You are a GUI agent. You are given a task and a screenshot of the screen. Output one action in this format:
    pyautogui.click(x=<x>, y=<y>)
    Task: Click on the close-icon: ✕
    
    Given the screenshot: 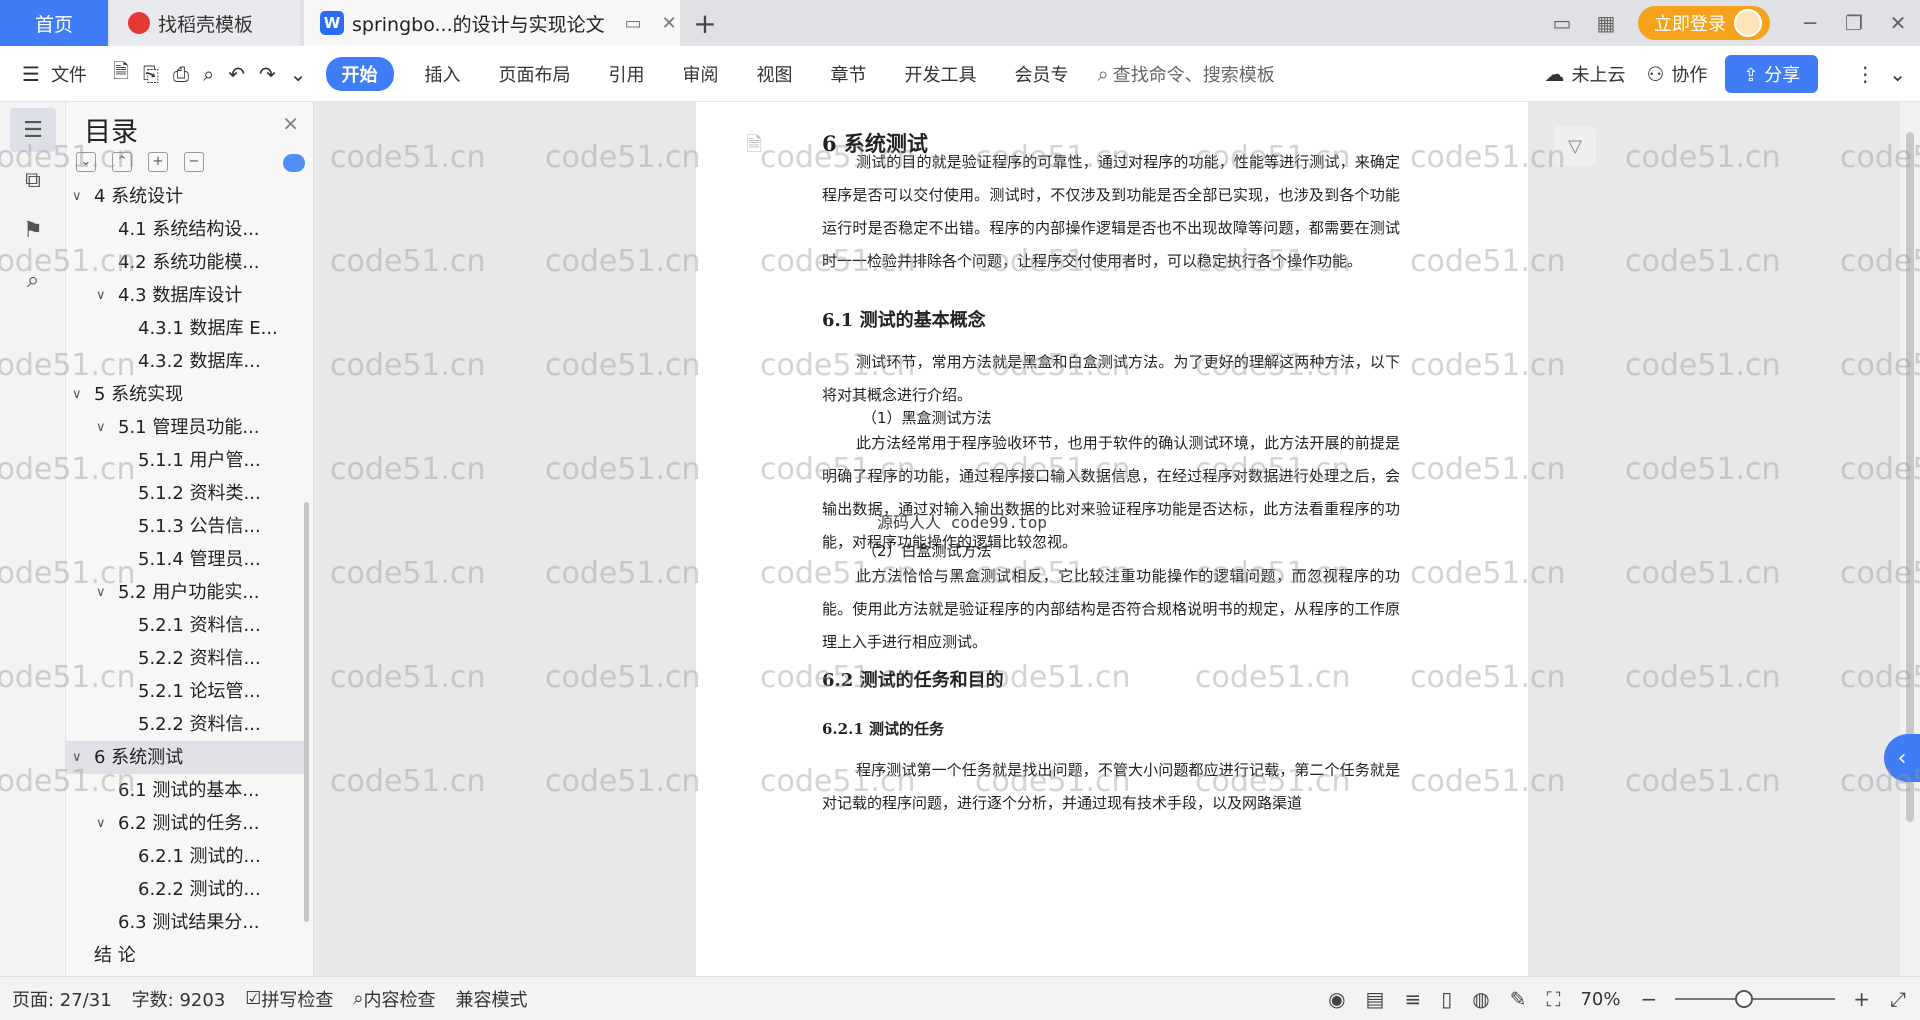 What is the action you would take?
    pyautogui.click(x=290, y=124)
    